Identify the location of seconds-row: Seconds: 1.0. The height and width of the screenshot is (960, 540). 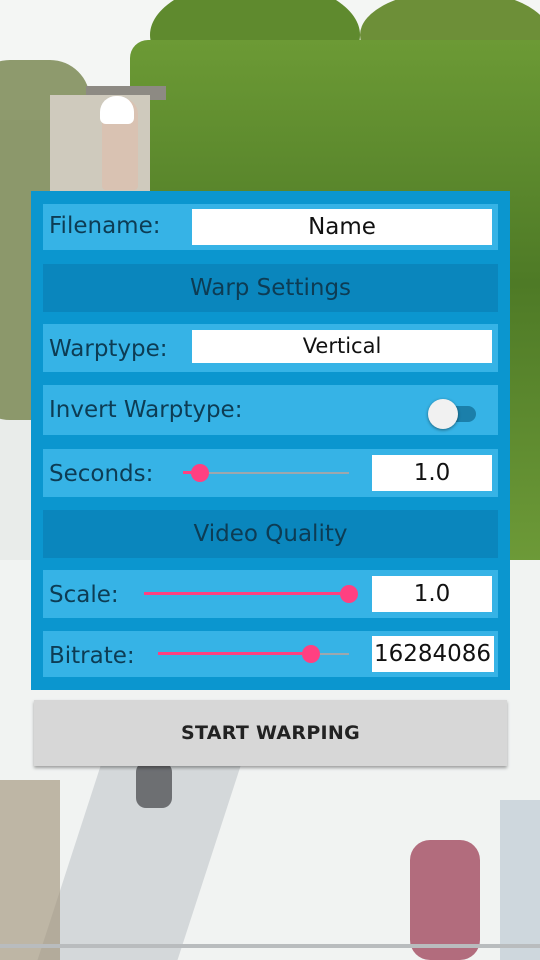
(270, 473).